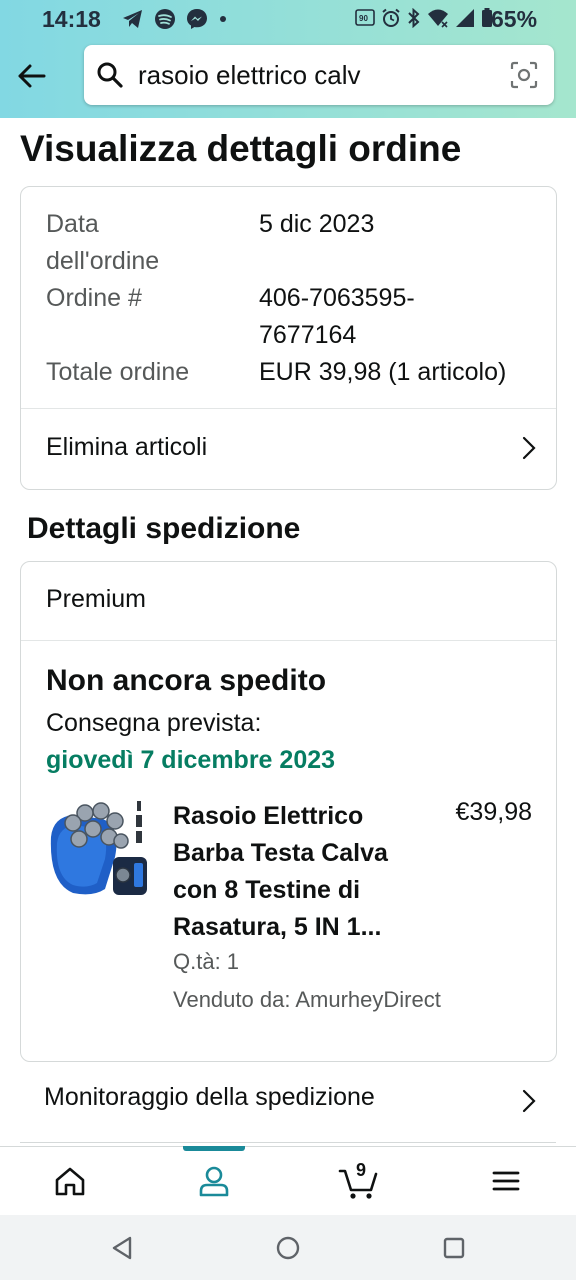 Image resolution: width=576 pixels, height=1280 pixels. What do you see at coordinates (110, 75) in the screenshot?
I see `search-icon` at bounding box center [110, 75].